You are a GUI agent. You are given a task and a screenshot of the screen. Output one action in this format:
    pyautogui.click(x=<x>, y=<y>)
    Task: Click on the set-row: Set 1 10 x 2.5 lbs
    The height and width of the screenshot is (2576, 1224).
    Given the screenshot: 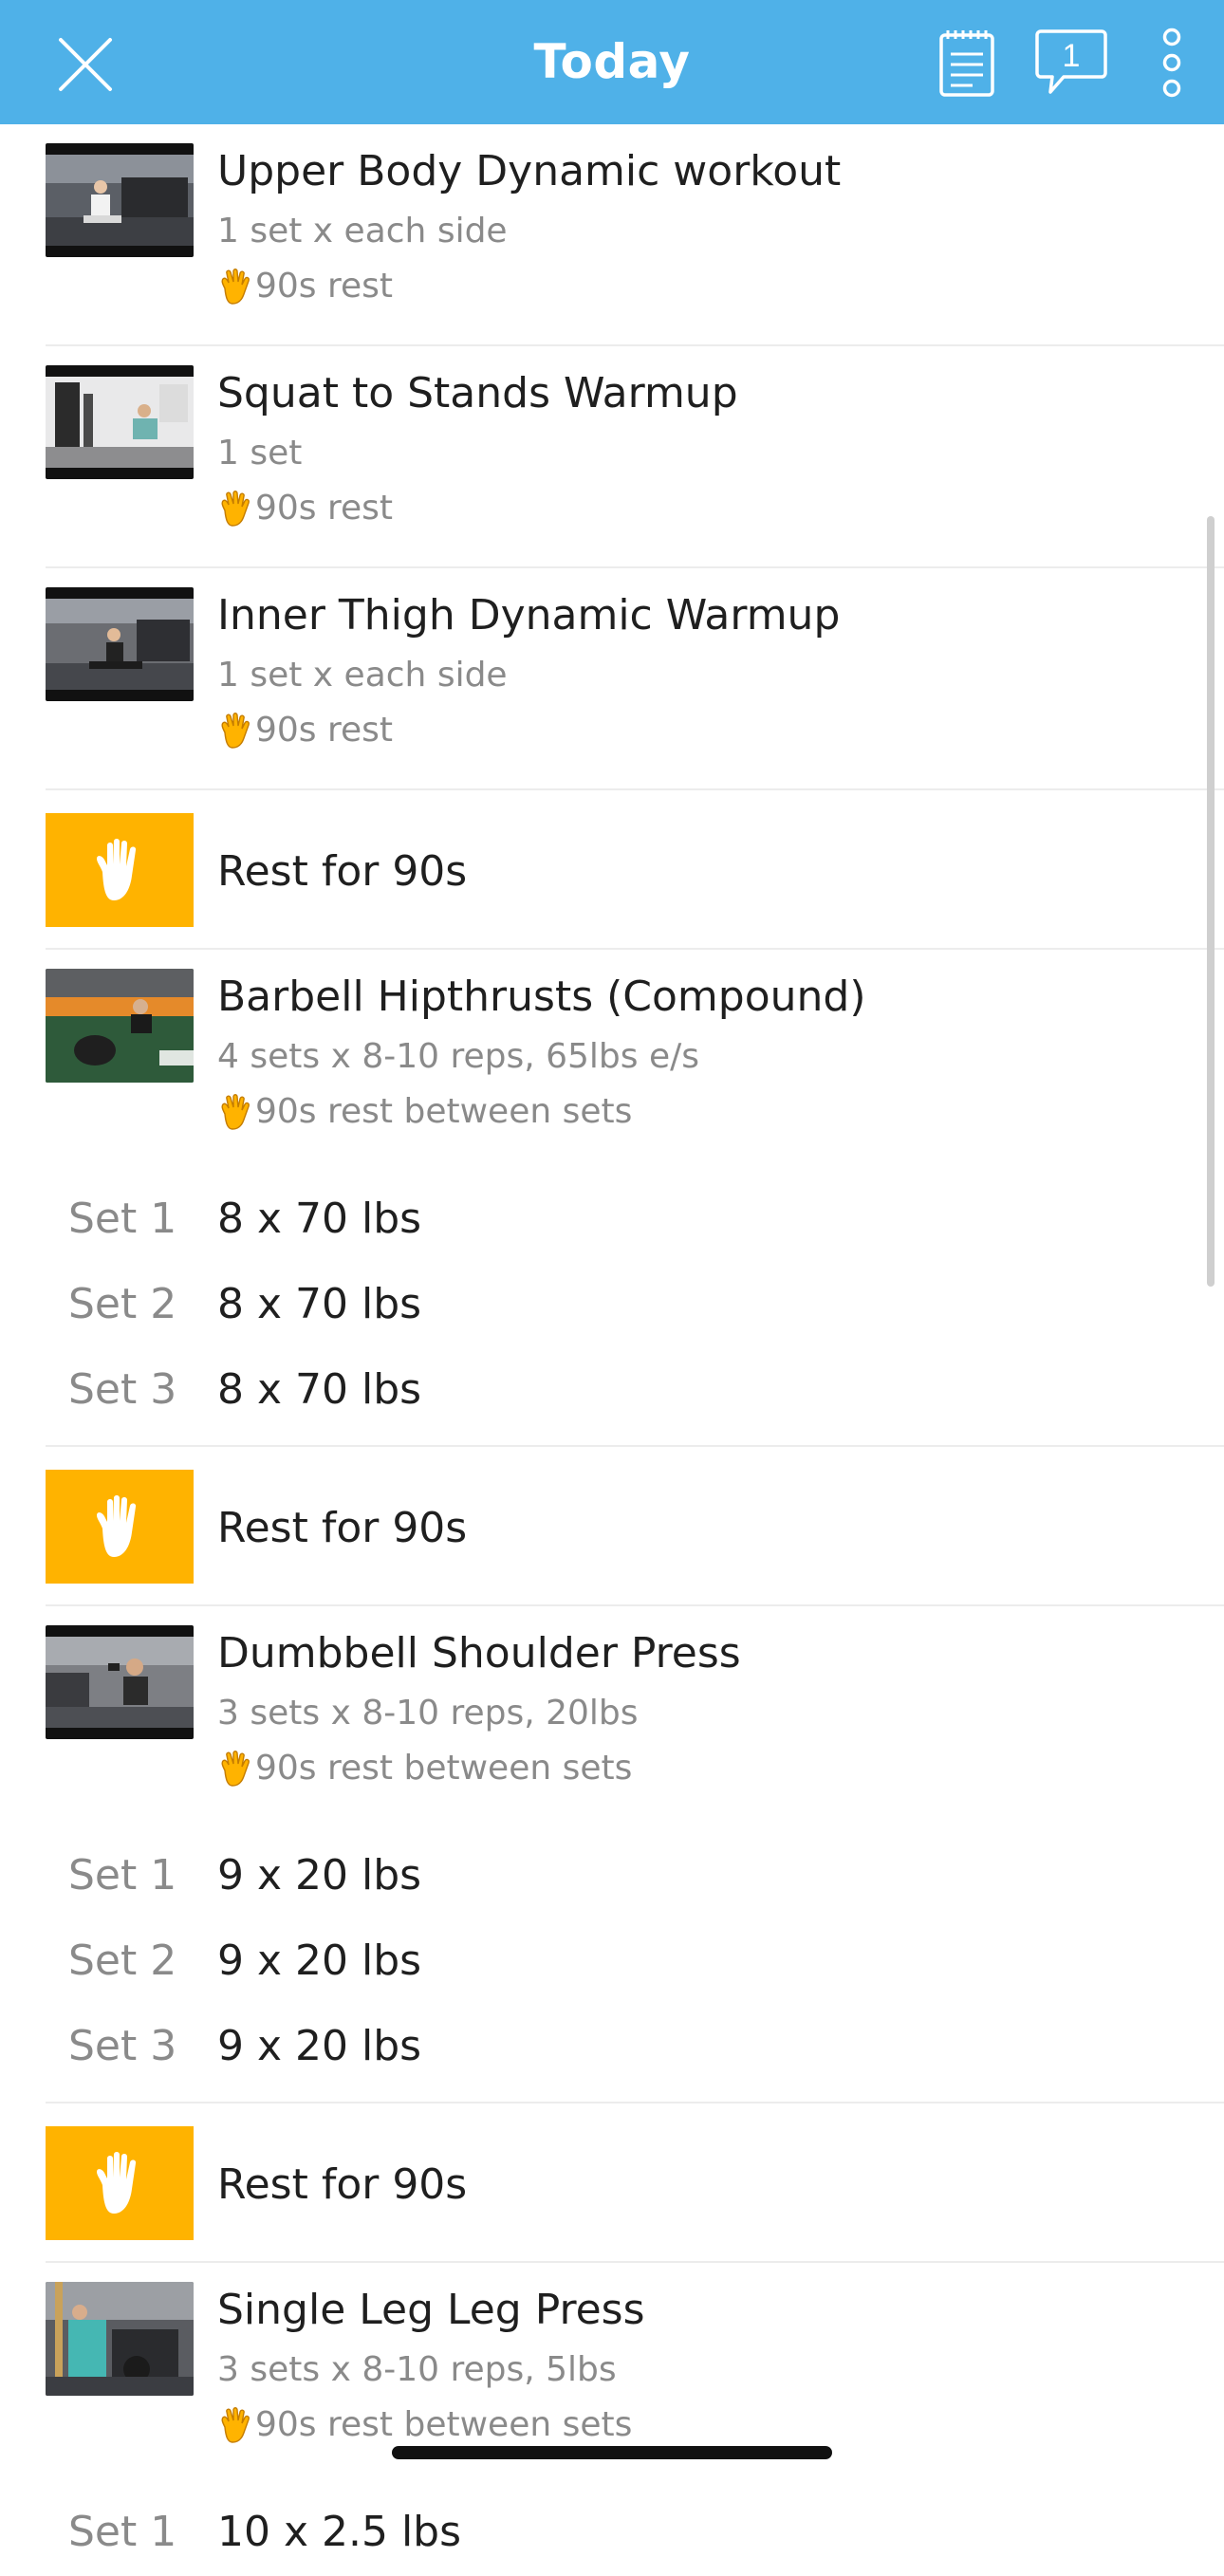 What is the action you would take?
    pyautogui.click(x=612, y=2533)
    